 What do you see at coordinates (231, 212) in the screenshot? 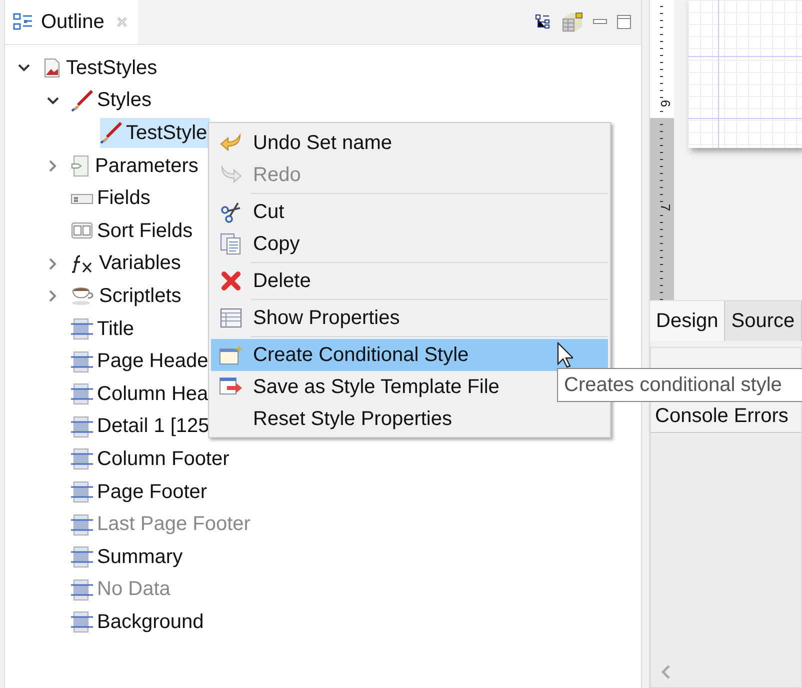
I see `scissors-icon` at bounding box center [231, 212].